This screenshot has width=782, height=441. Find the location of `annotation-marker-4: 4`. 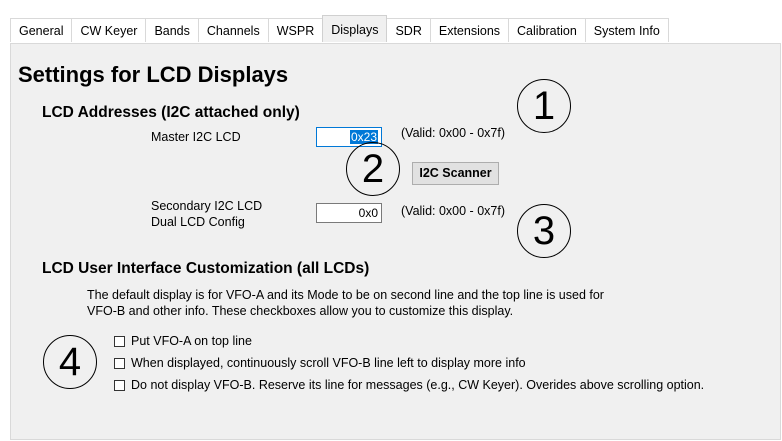

annotation-marker-4: 4 is located at coordinates (70, 362).